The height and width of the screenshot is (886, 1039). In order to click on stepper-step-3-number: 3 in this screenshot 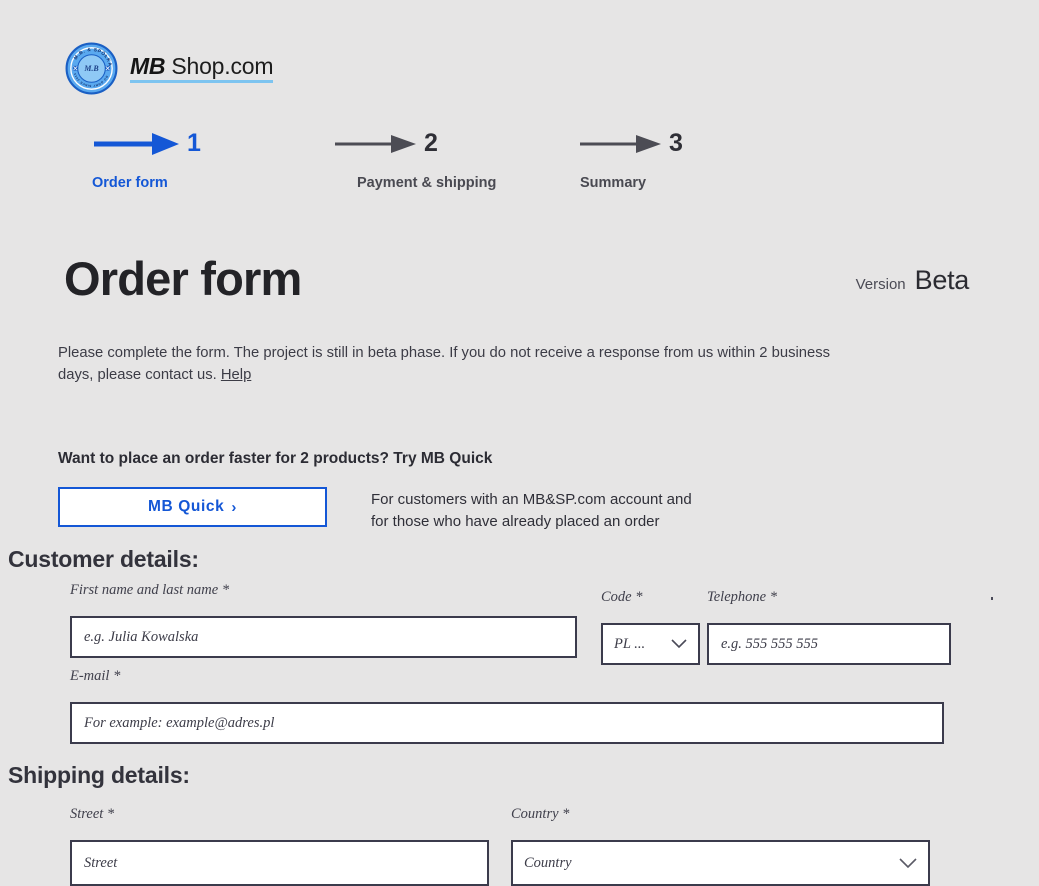, I will do `click(676, 142)`.